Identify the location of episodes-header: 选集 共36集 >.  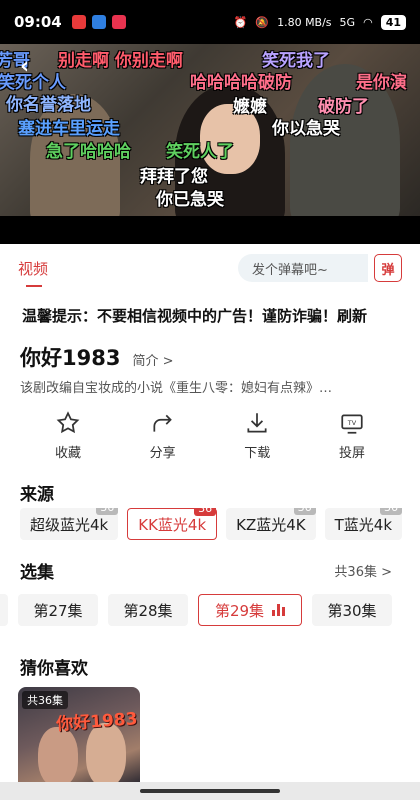
(206, 570).